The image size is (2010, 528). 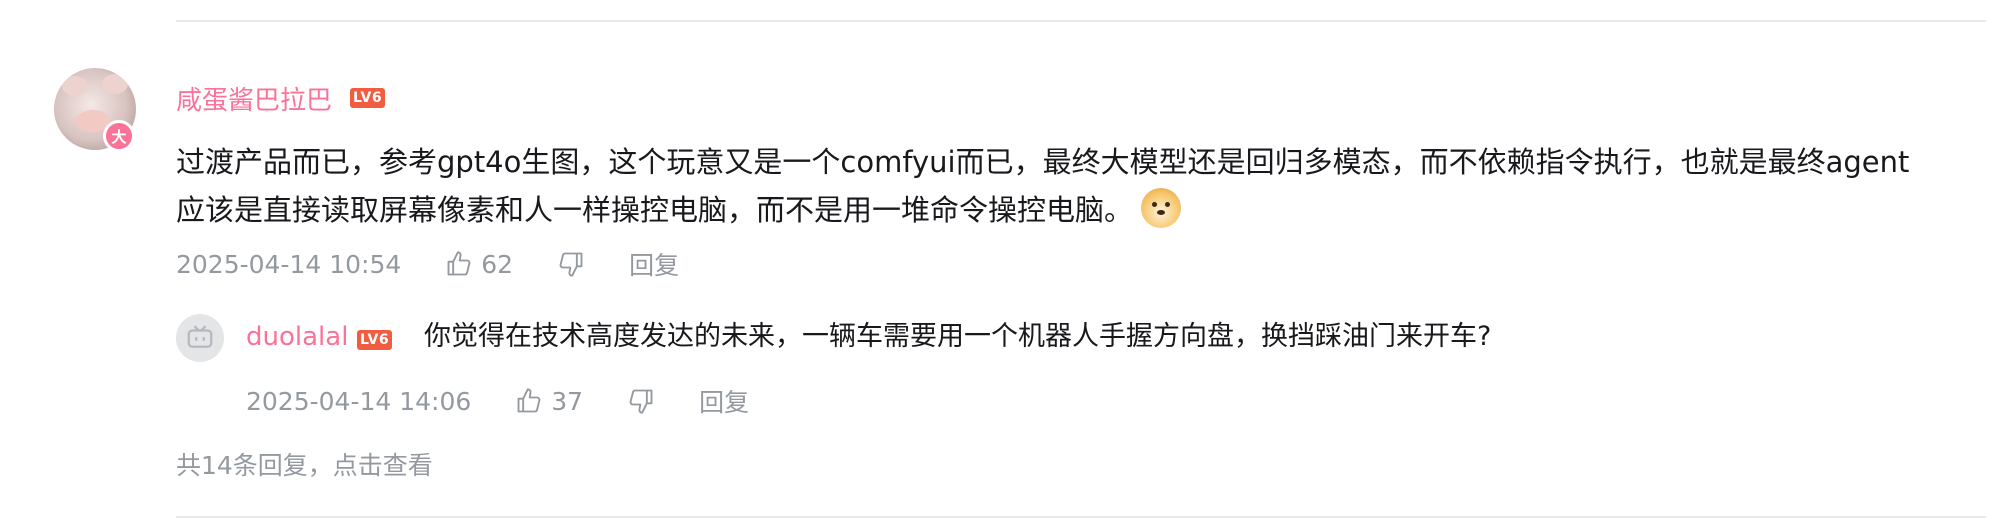 I want to click on sub-level-badge-icon: LV6, so click(x=375, y=340).